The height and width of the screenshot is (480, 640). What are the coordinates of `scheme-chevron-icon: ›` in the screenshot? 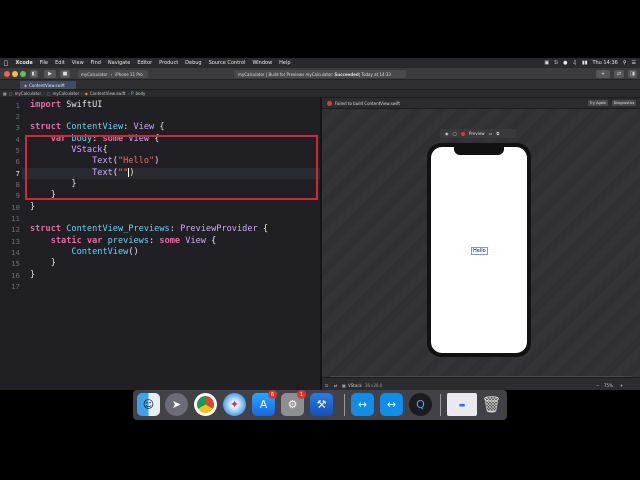 It's located at (111, 74).